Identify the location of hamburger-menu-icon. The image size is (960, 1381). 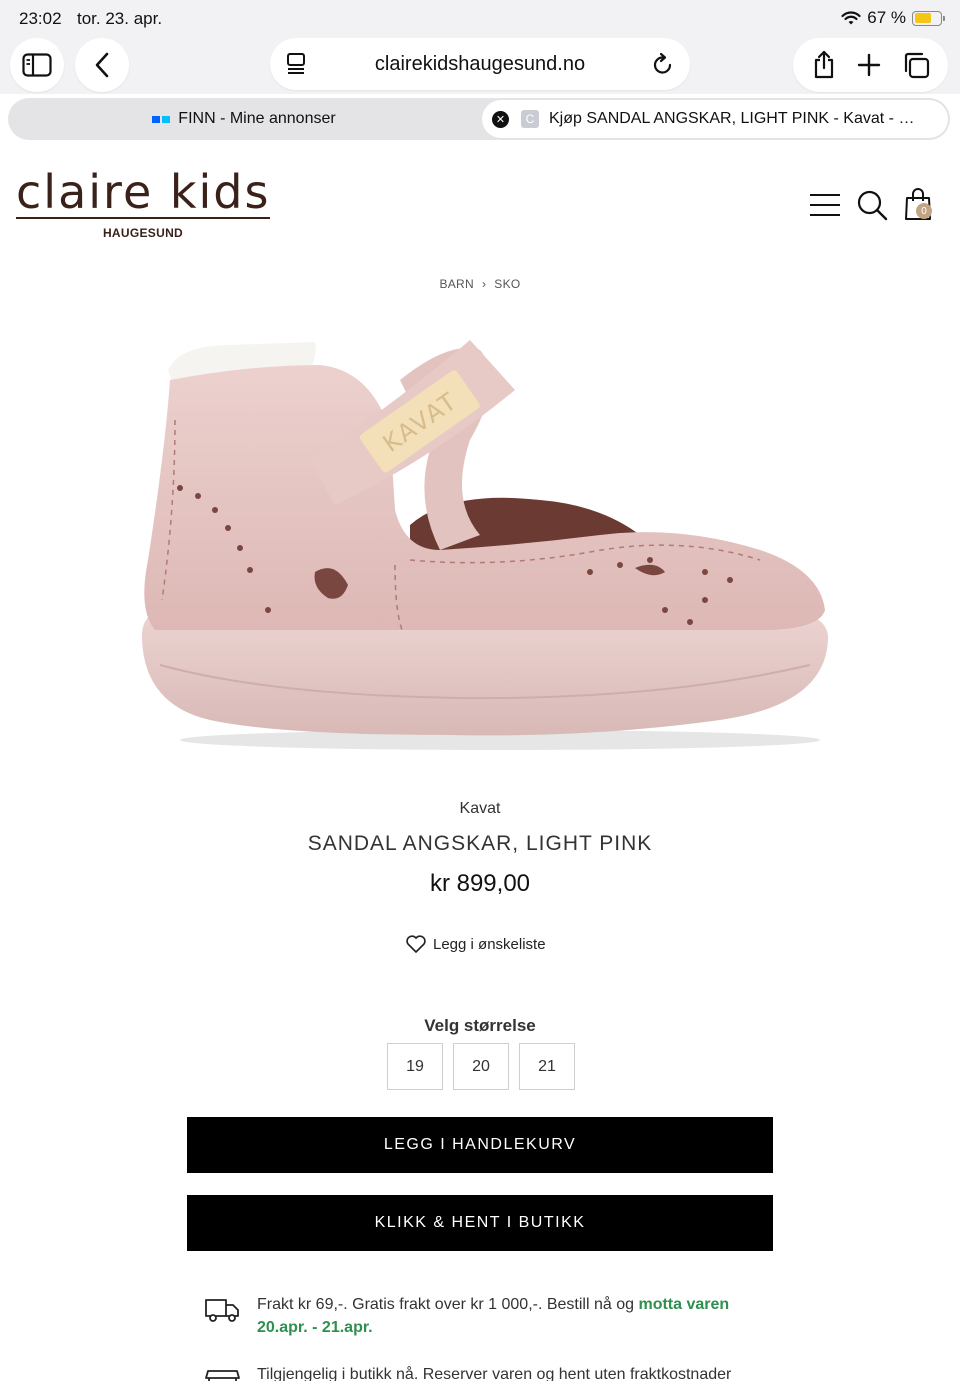
(825, 205).